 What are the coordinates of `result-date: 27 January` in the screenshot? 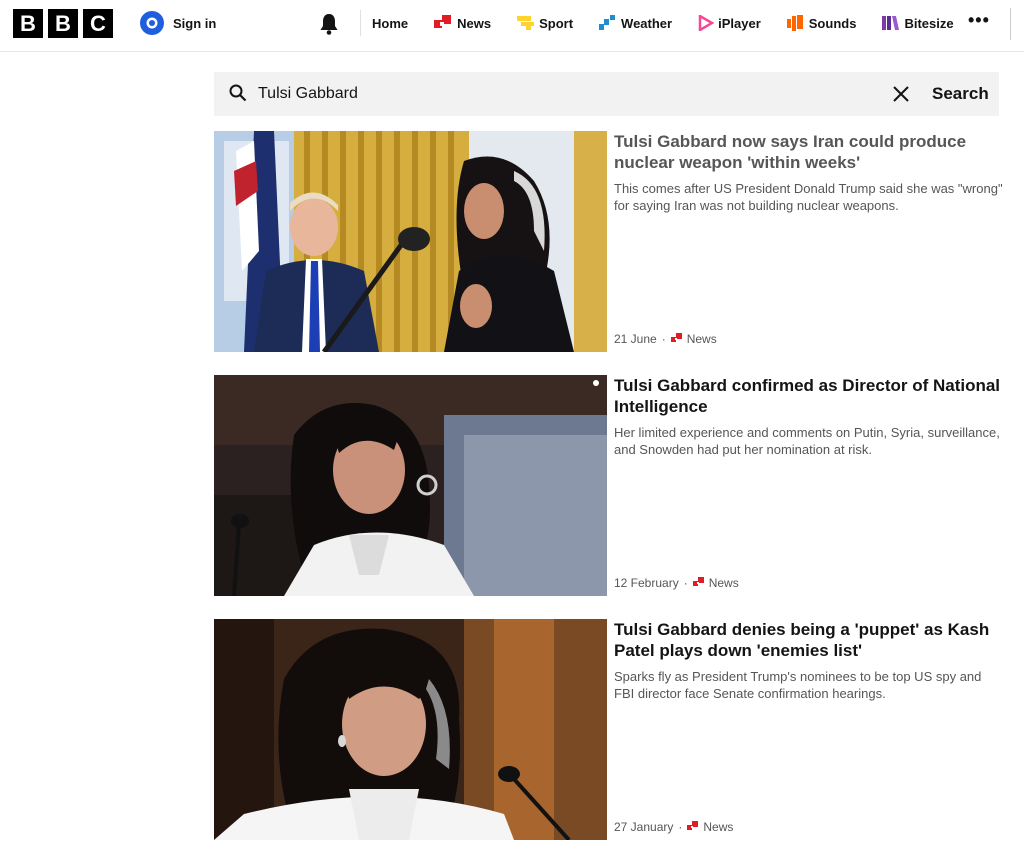 It's located at (644, 827).